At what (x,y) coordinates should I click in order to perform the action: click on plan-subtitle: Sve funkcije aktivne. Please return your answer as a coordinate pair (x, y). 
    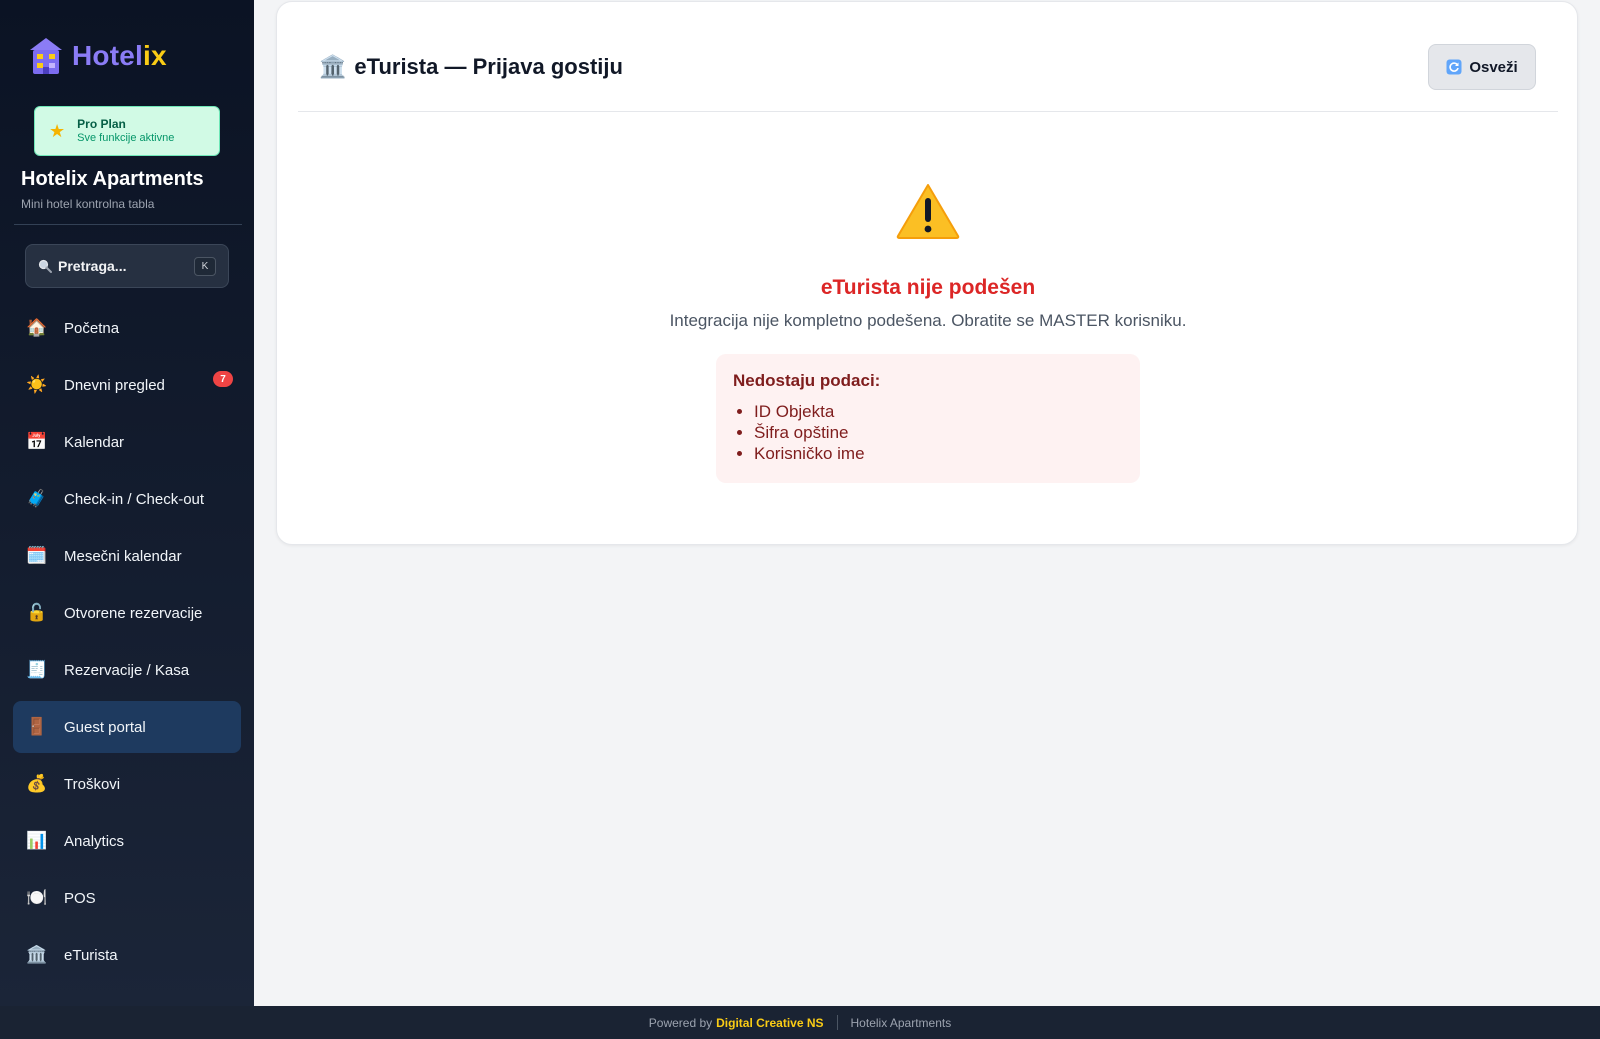
    Looking at the image, I should click on (126, 138).